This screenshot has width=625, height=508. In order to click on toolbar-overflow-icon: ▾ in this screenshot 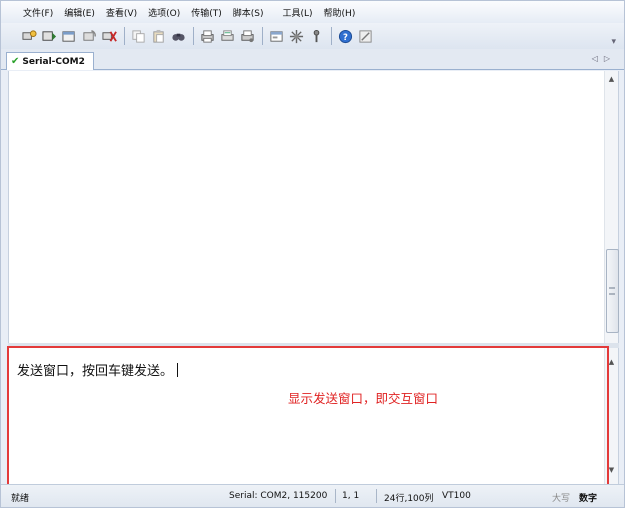, I will do `click(613, 42)`.